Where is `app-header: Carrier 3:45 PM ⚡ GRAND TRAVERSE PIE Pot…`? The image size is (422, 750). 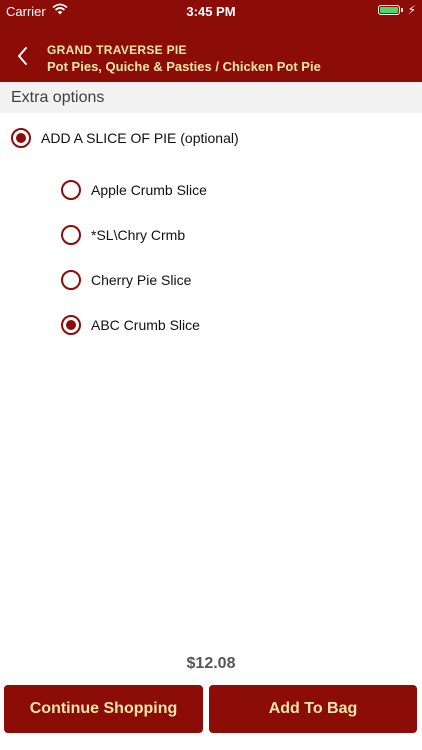
app-header: Carrier 3:45 PM ⚡ GRAND TRAVERSE PIE Pot… is located at coordinates (211, 41).